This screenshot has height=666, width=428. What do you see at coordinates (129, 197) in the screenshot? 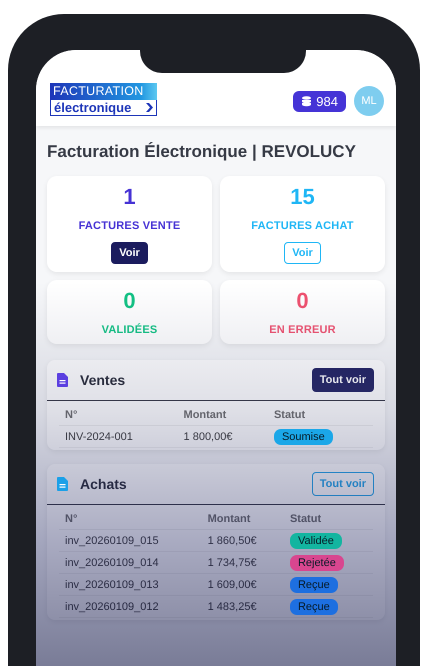
I see `stat-value: 1` at bounding box center [129, 197].